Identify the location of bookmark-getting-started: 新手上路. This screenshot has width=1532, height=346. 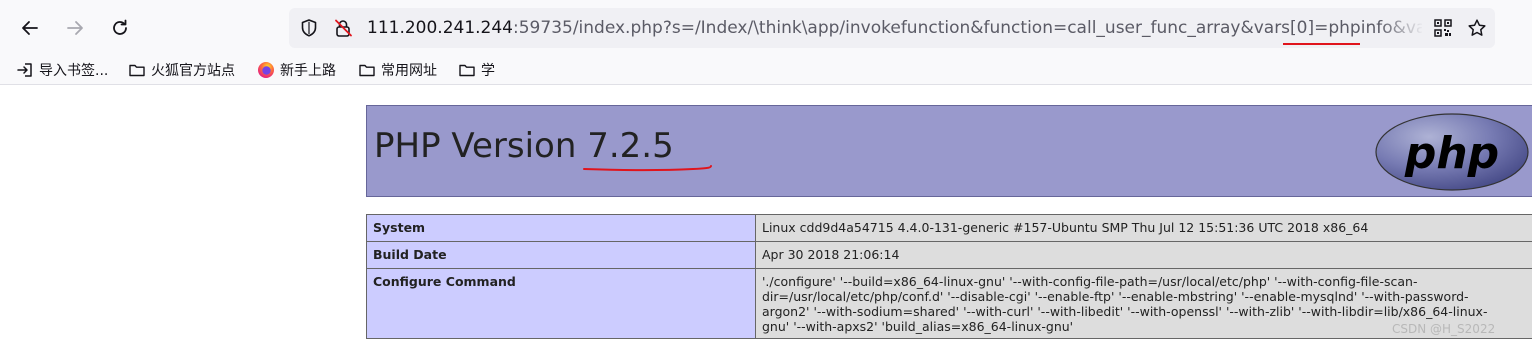
(296, 70).